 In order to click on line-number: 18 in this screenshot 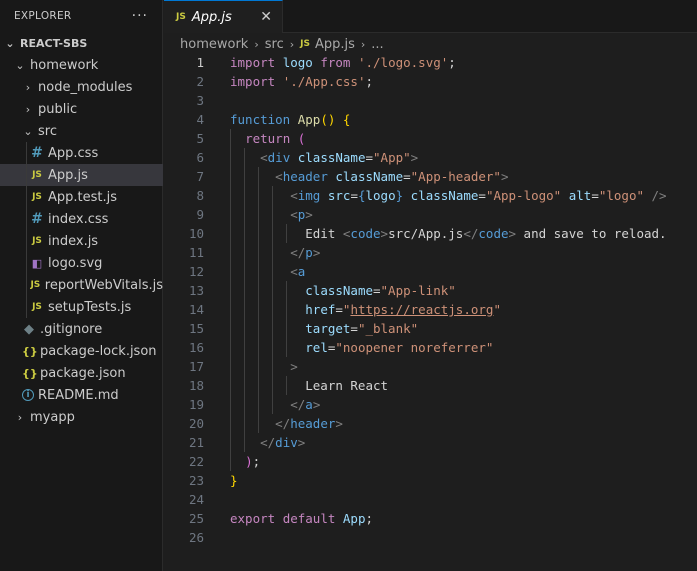, I will do `click(196, 385)`.